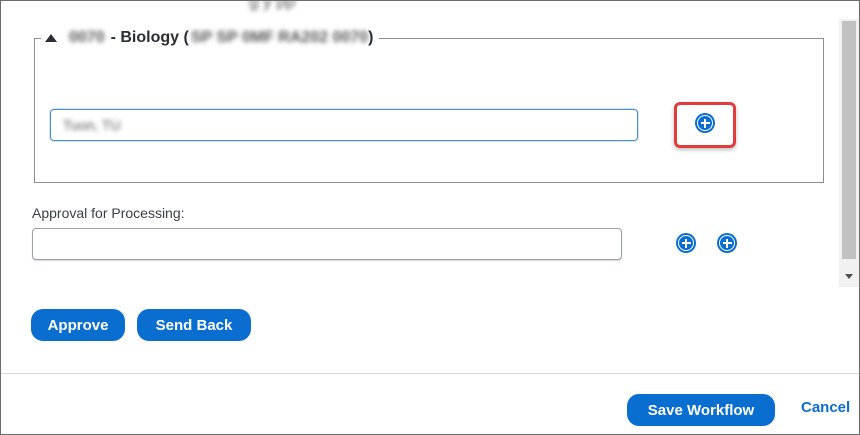  What do you see at coordinates (430, 373) in the screenshot?
I see `footer-divider` at bounding box center [430, 373].